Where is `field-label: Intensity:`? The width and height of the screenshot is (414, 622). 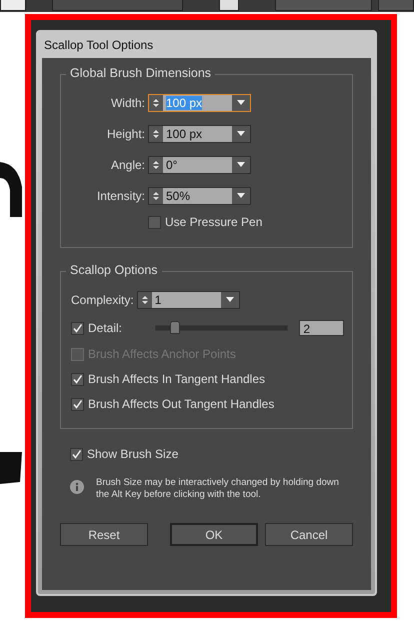 field-label: Intensity: is located at coordinates (120, 196).